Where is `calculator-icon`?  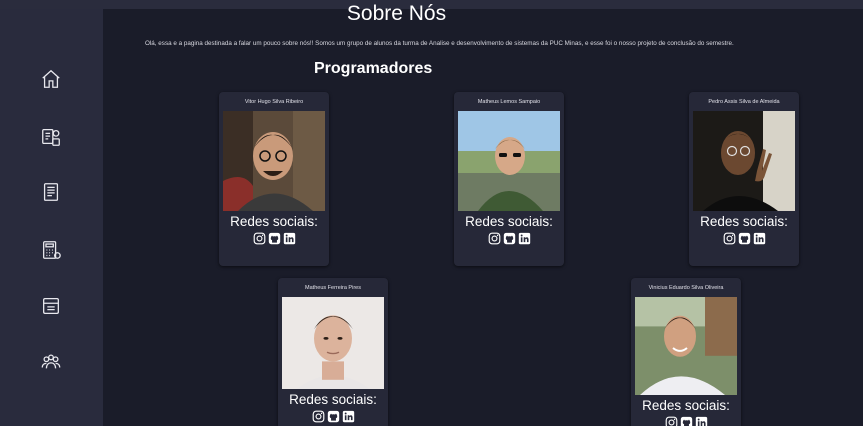
calculator-icon is located at coordinates (52, 250).